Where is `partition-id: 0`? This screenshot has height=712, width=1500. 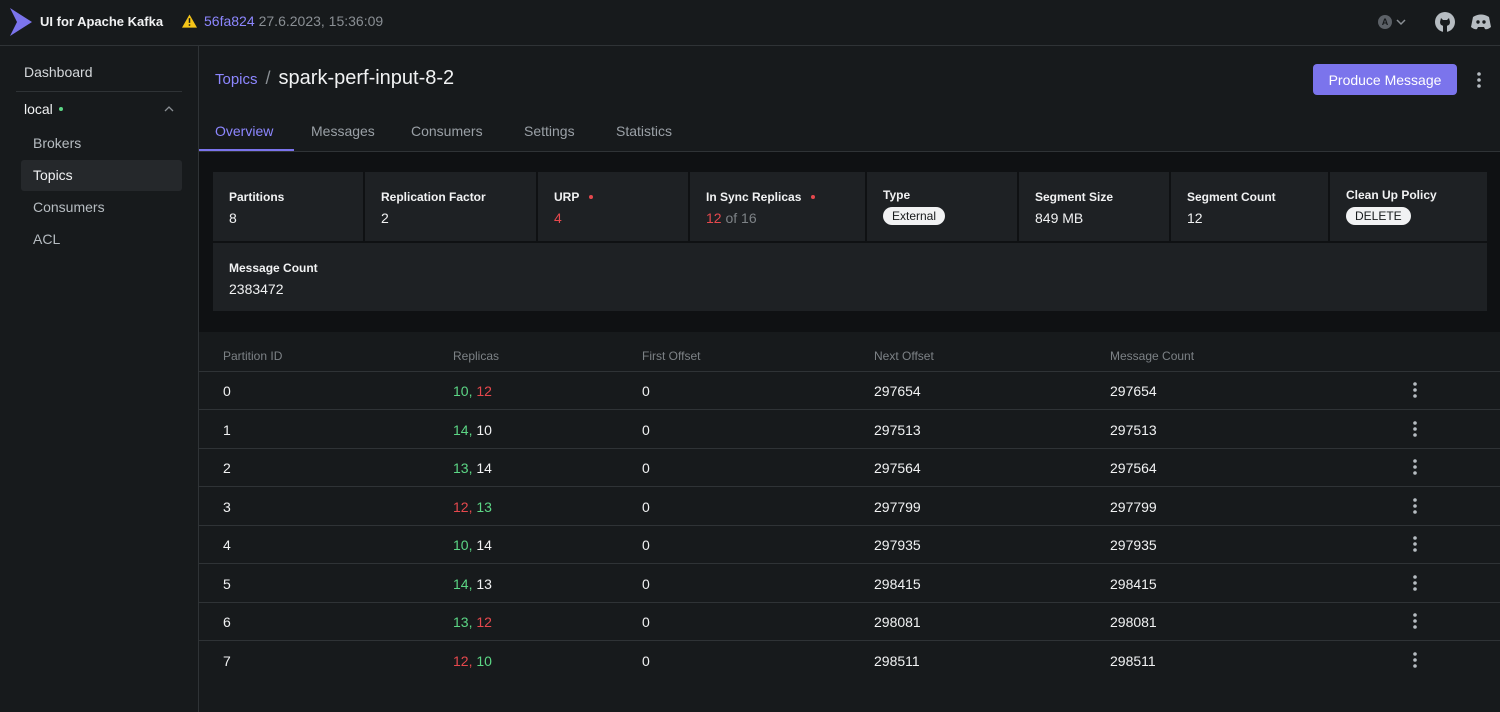 partition-id: 0 is located at coordinates (227, 391).